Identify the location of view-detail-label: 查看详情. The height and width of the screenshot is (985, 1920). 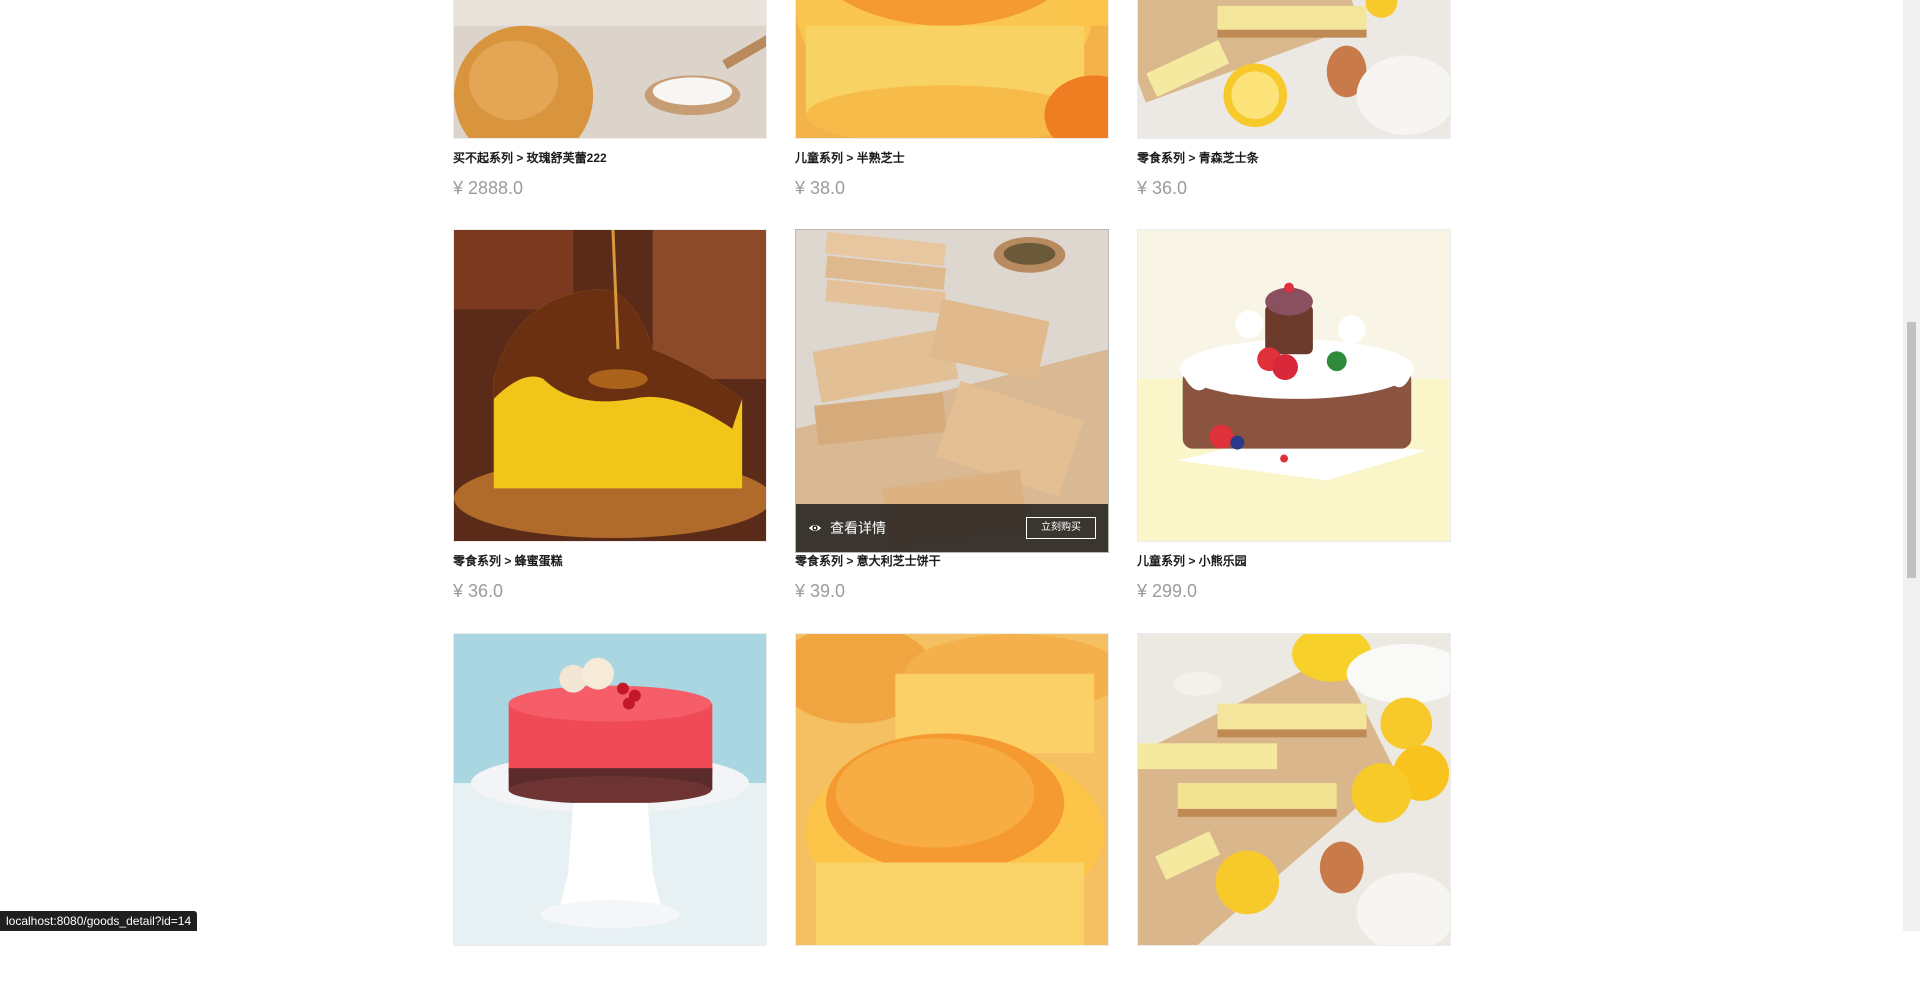
(858, 528).